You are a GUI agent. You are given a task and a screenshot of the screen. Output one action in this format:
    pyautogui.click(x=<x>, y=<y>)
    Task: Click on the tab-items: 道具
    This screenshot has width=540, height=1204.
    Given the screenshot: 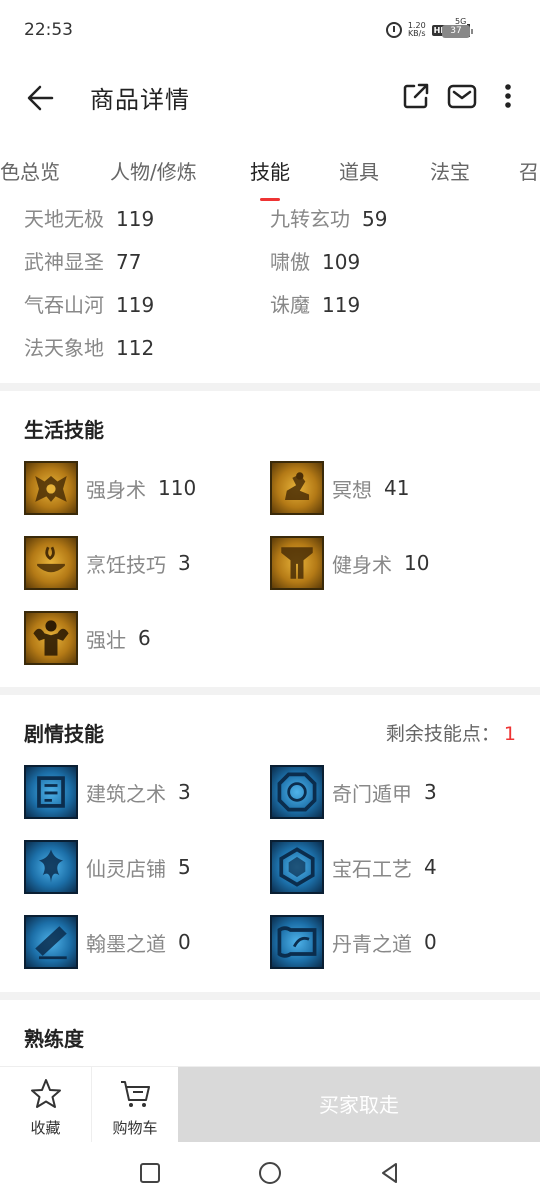 What is the action you would take?
    pyautogui.click(x=359, y=170)
    